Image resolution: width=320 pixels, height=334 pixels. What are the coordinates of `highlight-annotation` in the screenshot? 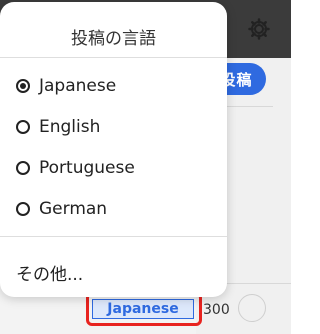 It's located at (144, 309).